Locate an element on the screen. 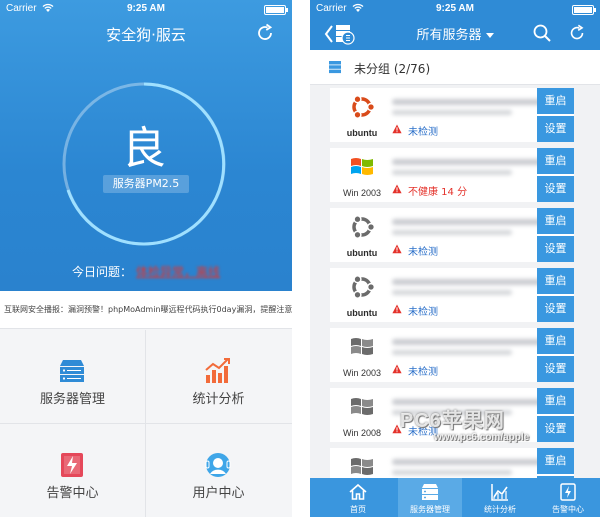 The width and height of the screenshot is (600, 517). search-button is located at coordinates (542, 33).